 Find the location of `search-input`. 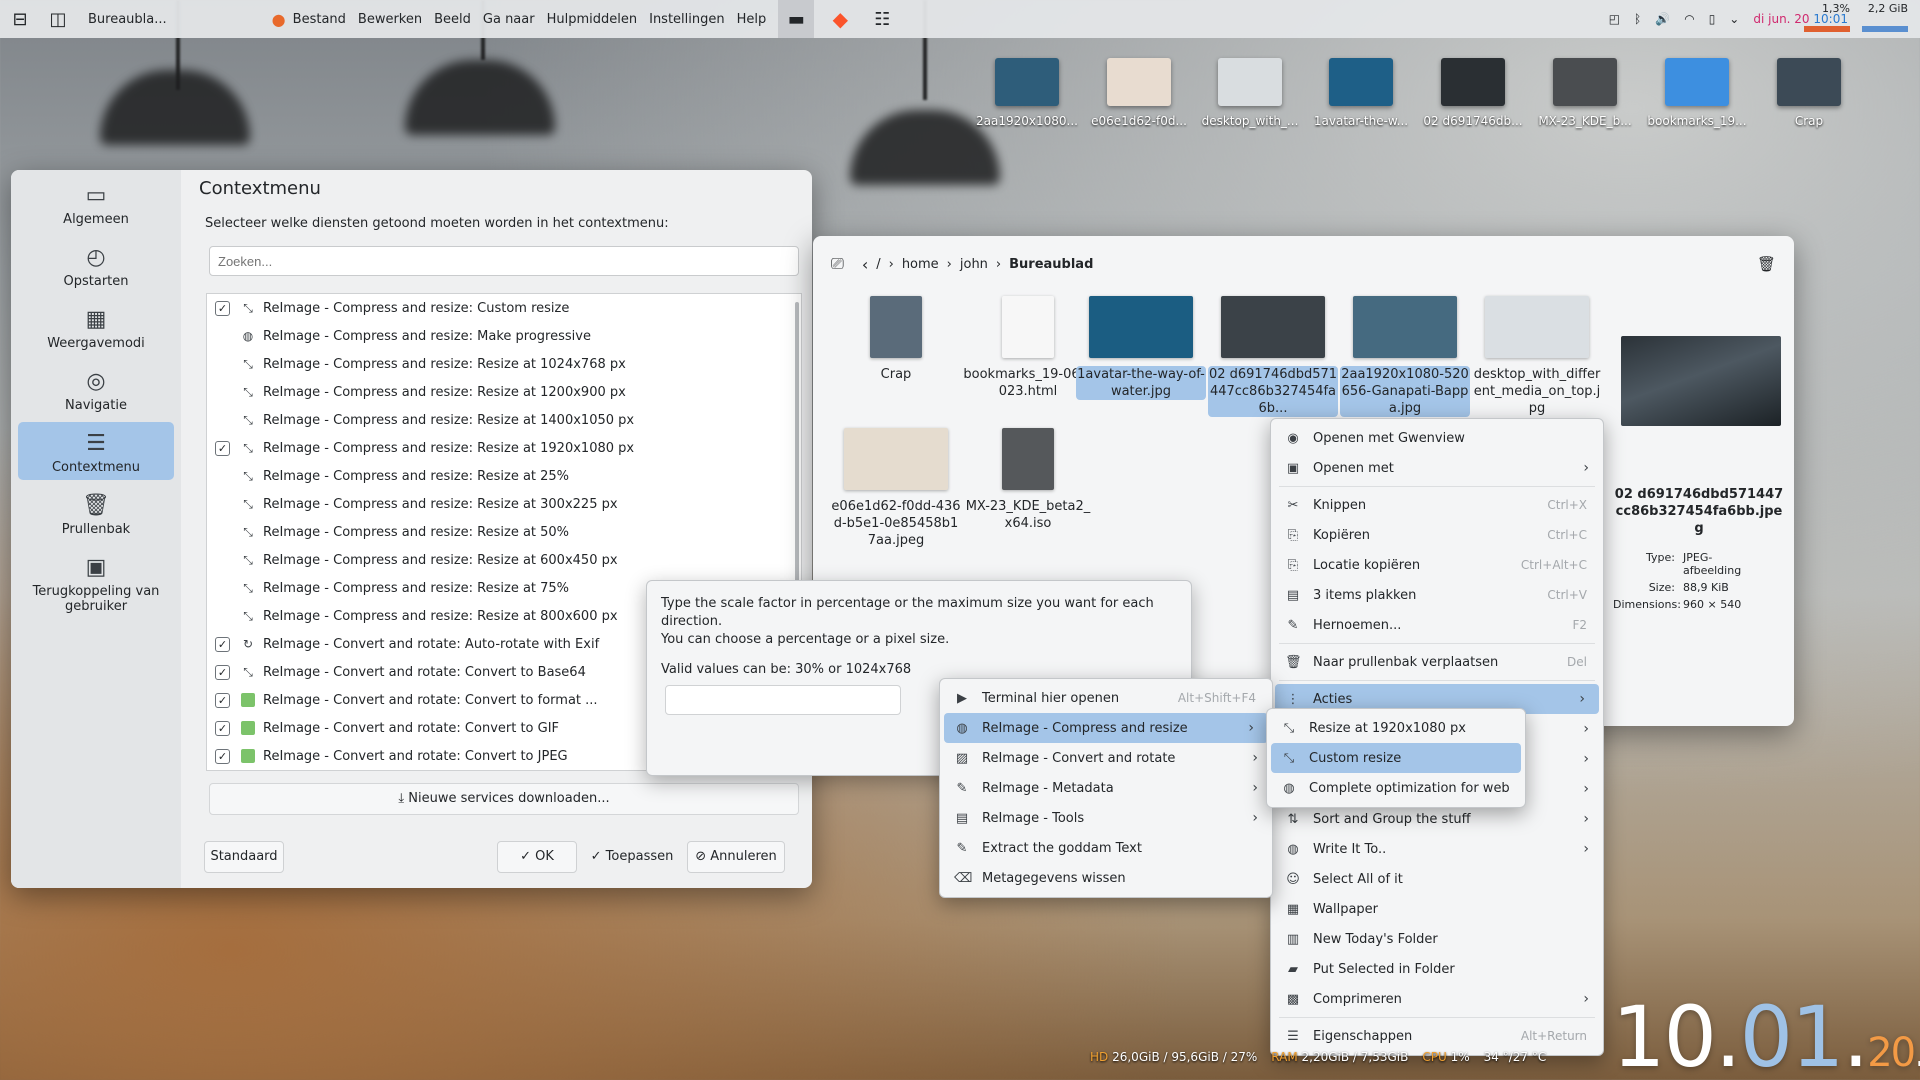

search-input is located at coordinates (504, 261).